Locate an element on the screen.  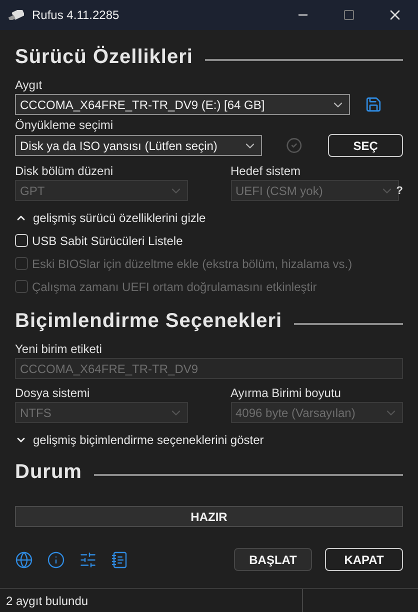
window-title: Rufus 4.11.2285 is located at coordinates (76, 15).